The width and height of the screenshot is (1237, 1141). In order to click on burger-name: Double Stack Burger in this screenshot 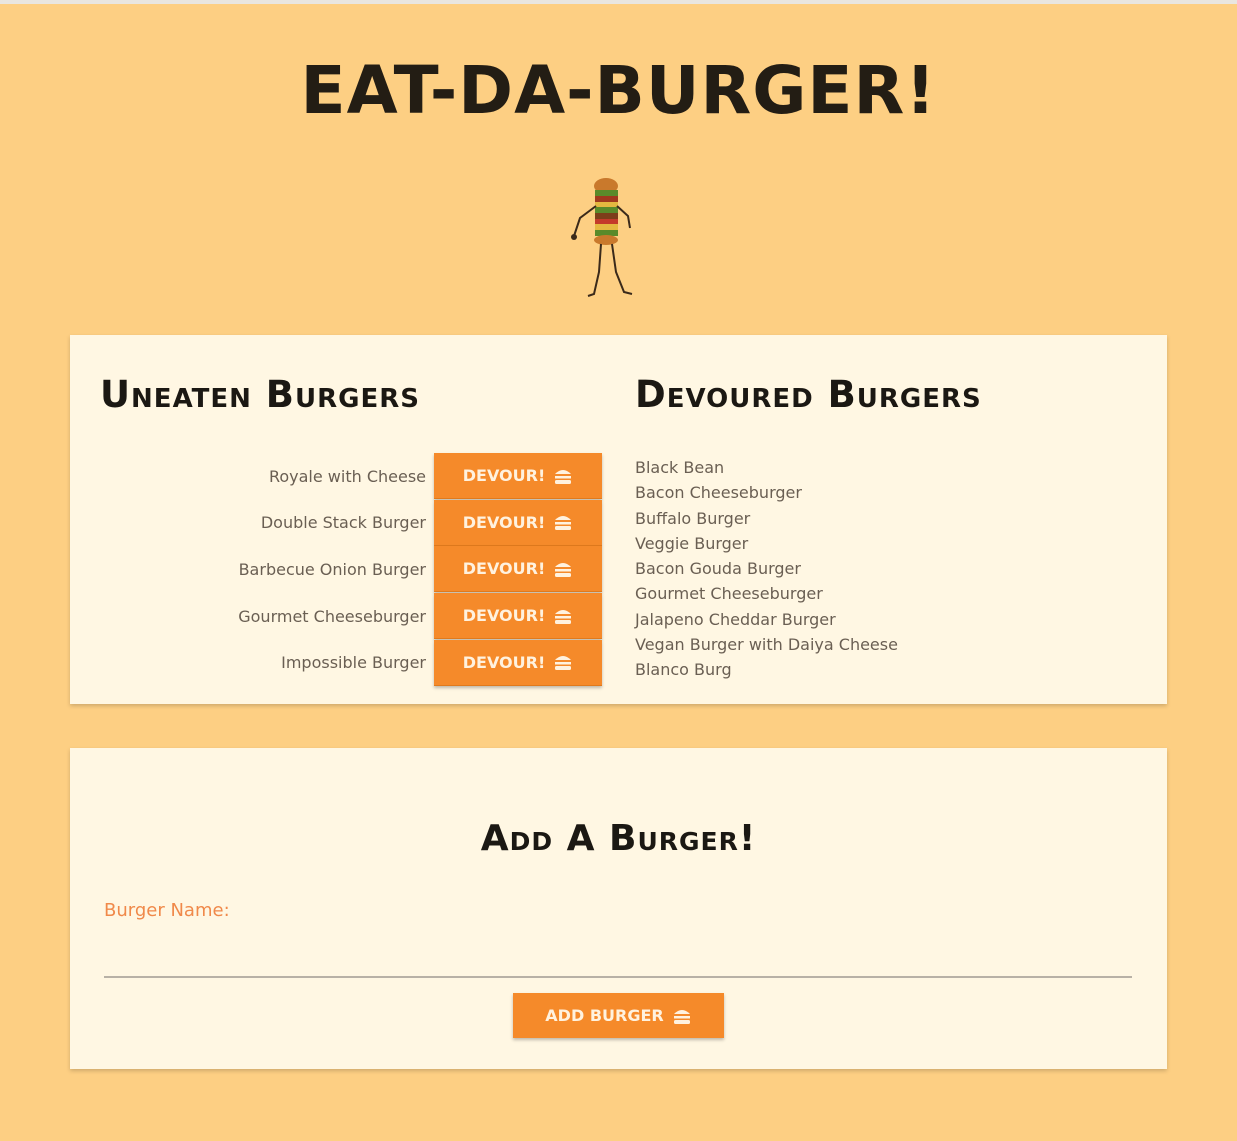, I will do `click(343, 523)`.